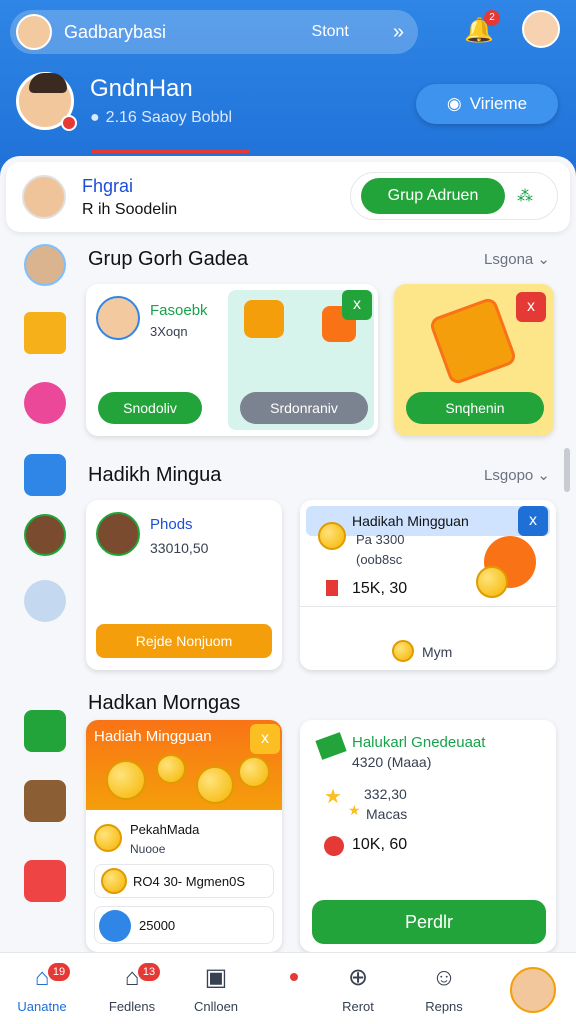  I want to click on nav-label: Rerot, so click(358, 1006).